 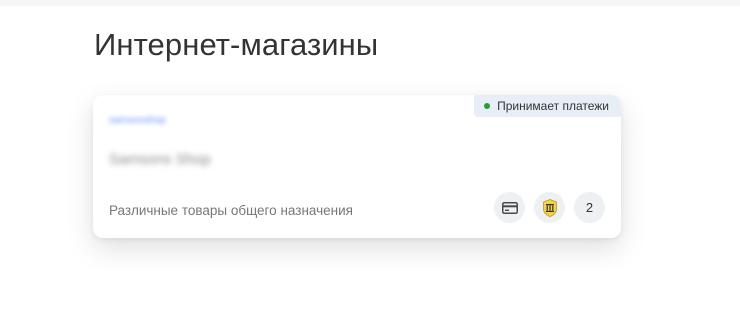 I want to click on shop-name: Samsons Shop, so click(x=160, y=159).